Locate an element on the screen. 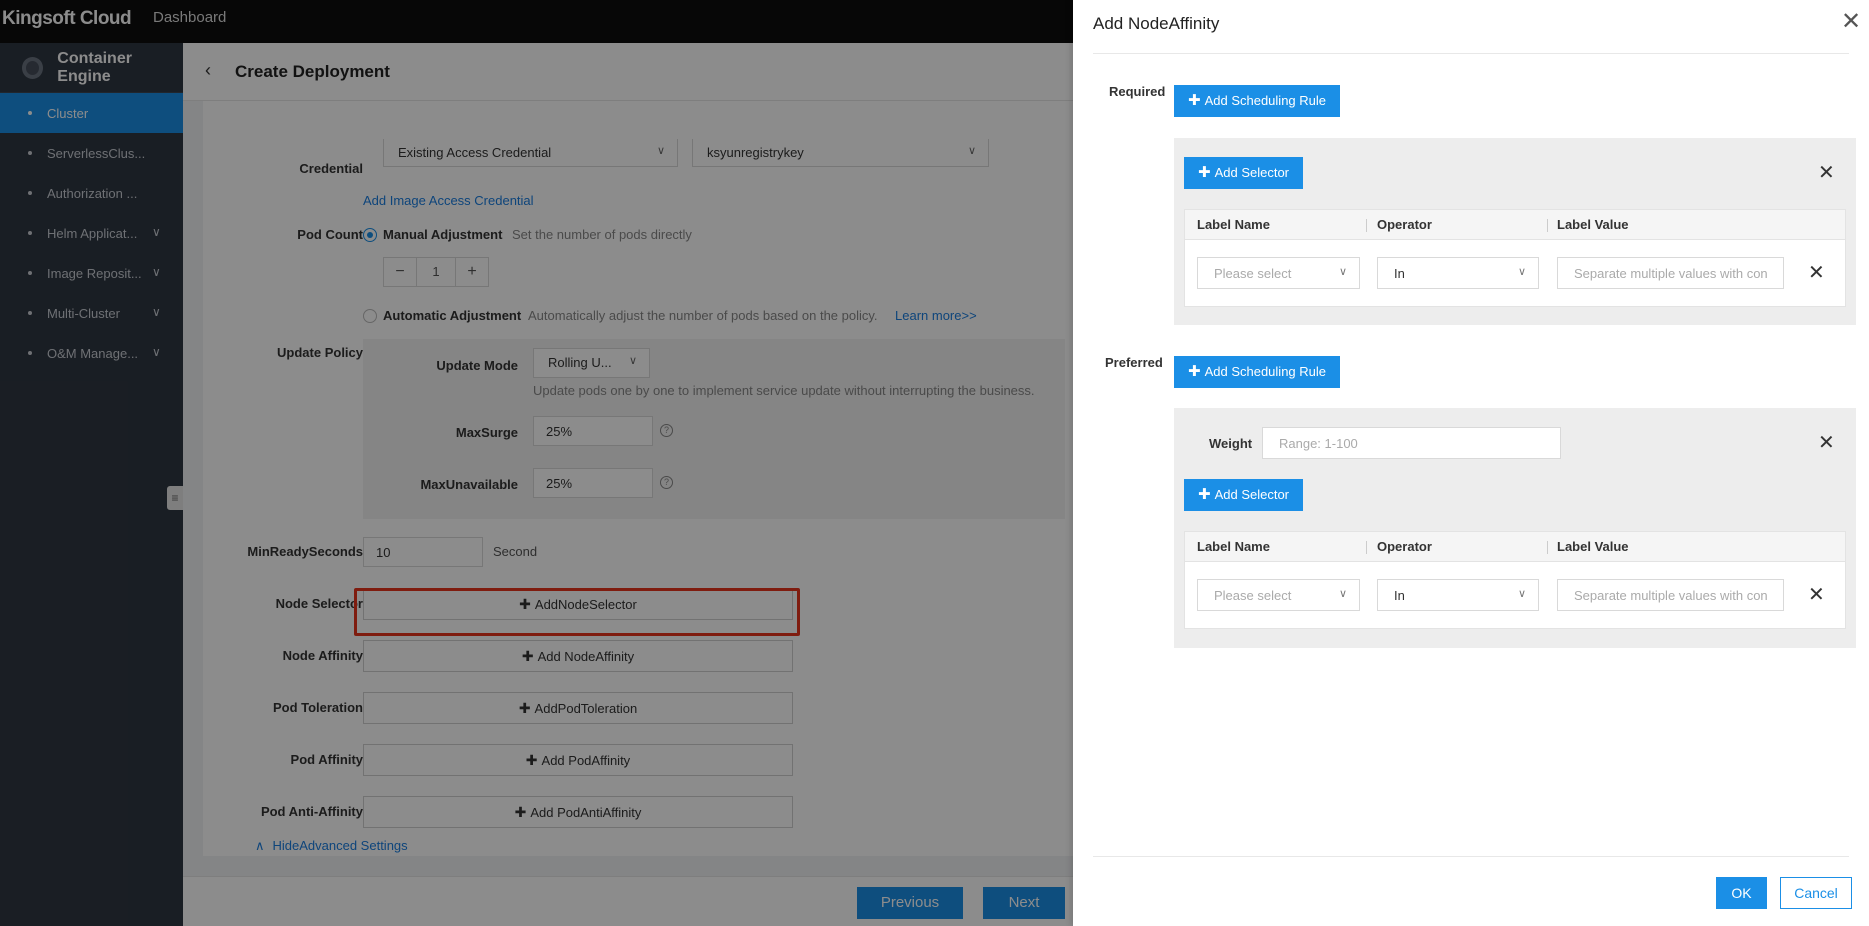 This screenshot has height=926, width=1869. required-label: Required is located at coordinates (1137, 91).